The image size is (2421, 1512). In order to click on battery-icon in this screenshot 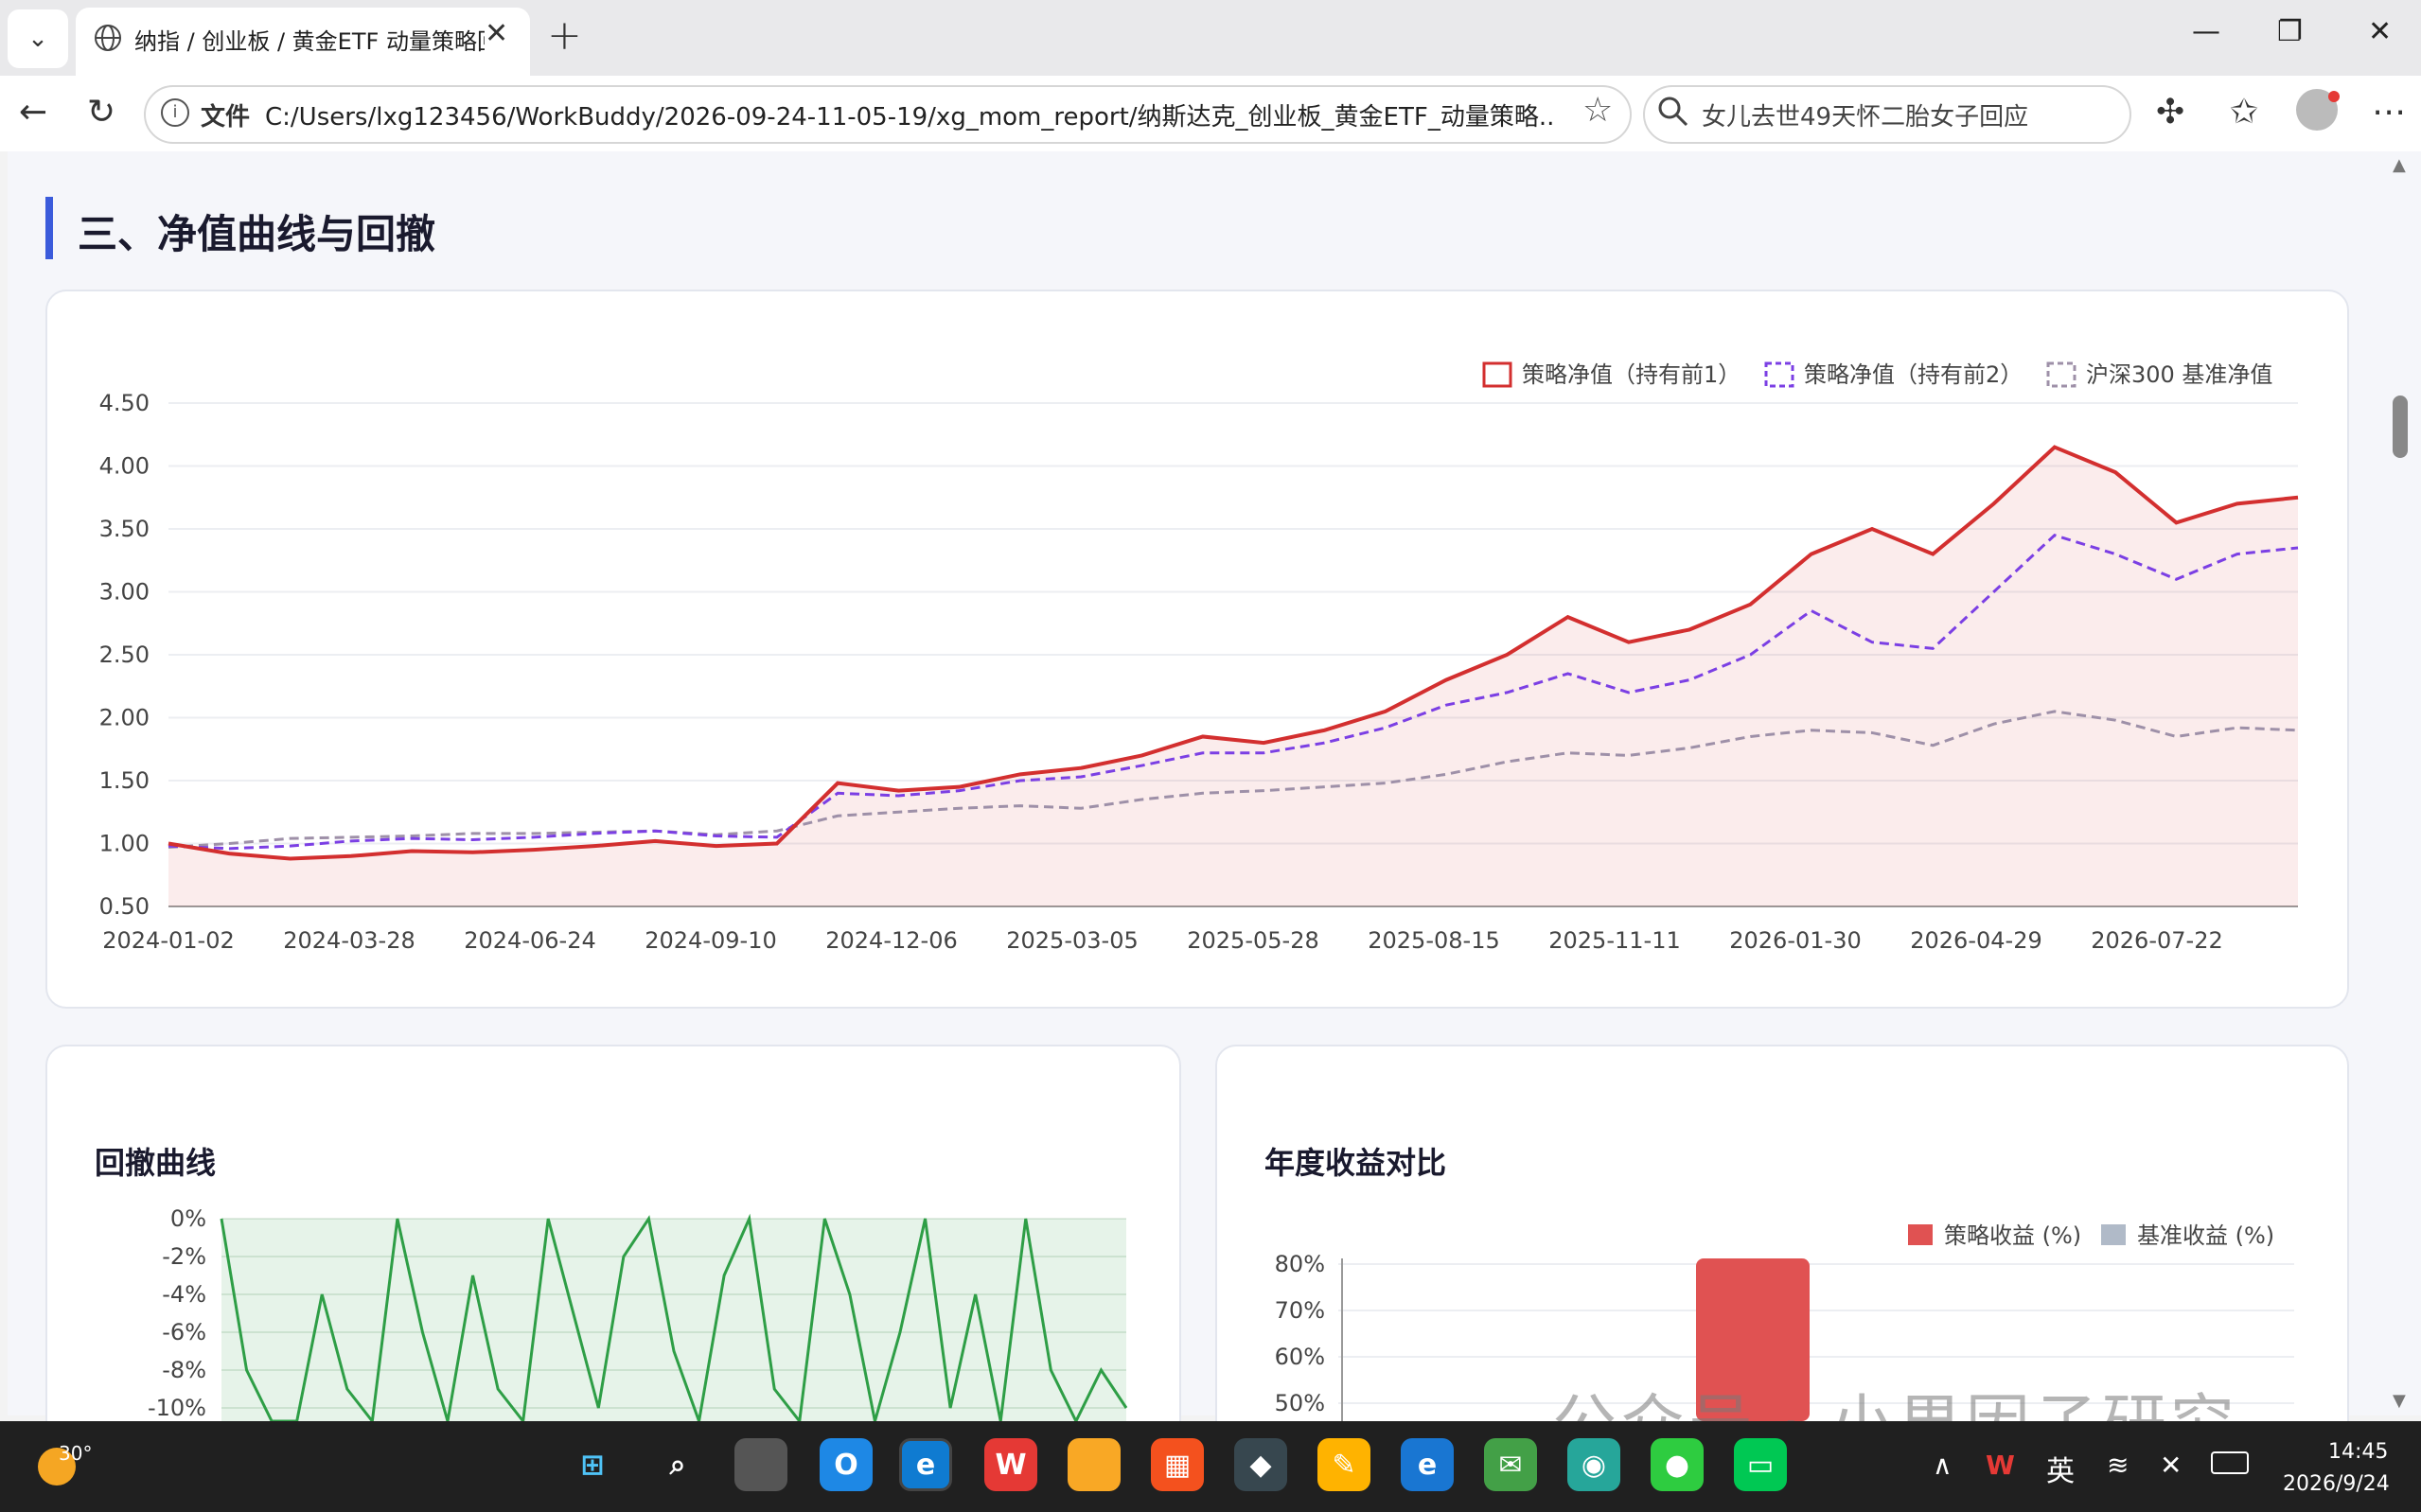, I will do `click(2230, 1462)`.